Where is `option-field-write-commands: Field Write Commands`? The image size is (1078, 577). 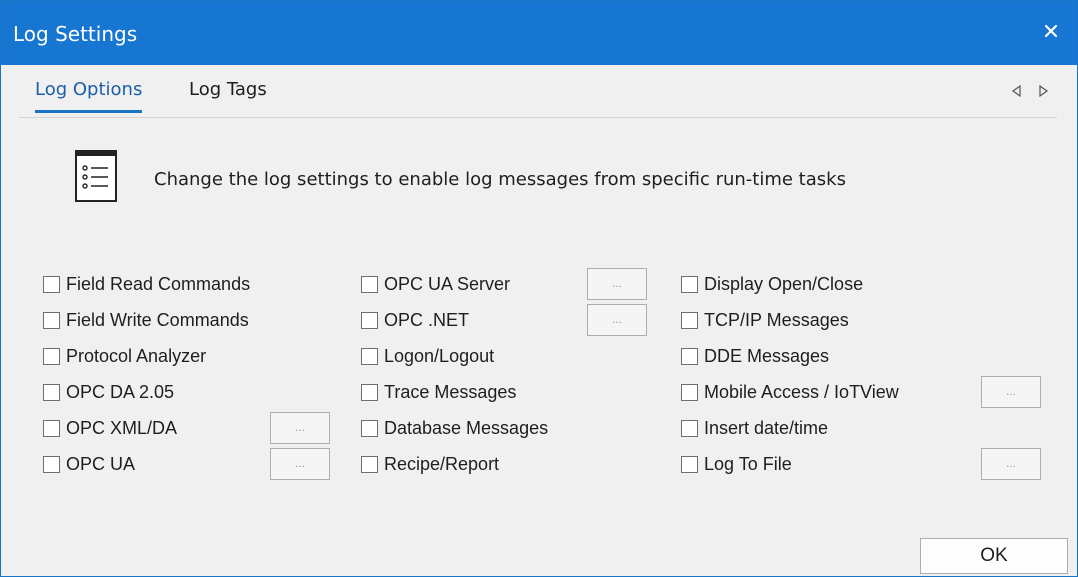
option-field-write-commands: Field Write Commands is located at coordinates (146, 320).